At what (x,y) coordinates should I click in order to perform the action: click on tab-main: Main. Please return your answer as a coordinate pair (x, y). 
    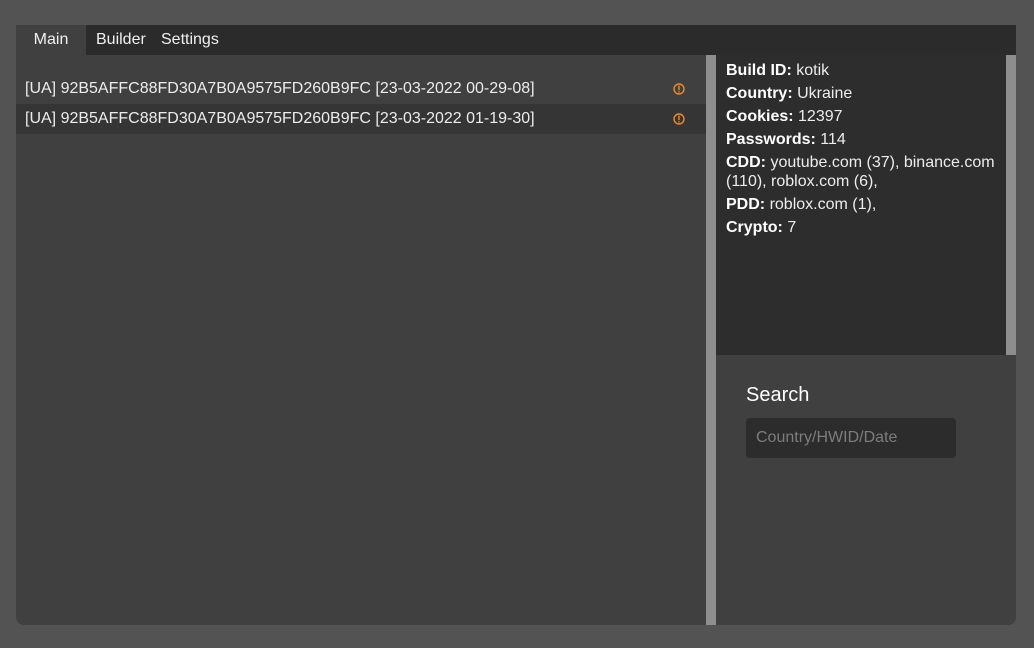
    Looking at the image, I should click on (51, 40).